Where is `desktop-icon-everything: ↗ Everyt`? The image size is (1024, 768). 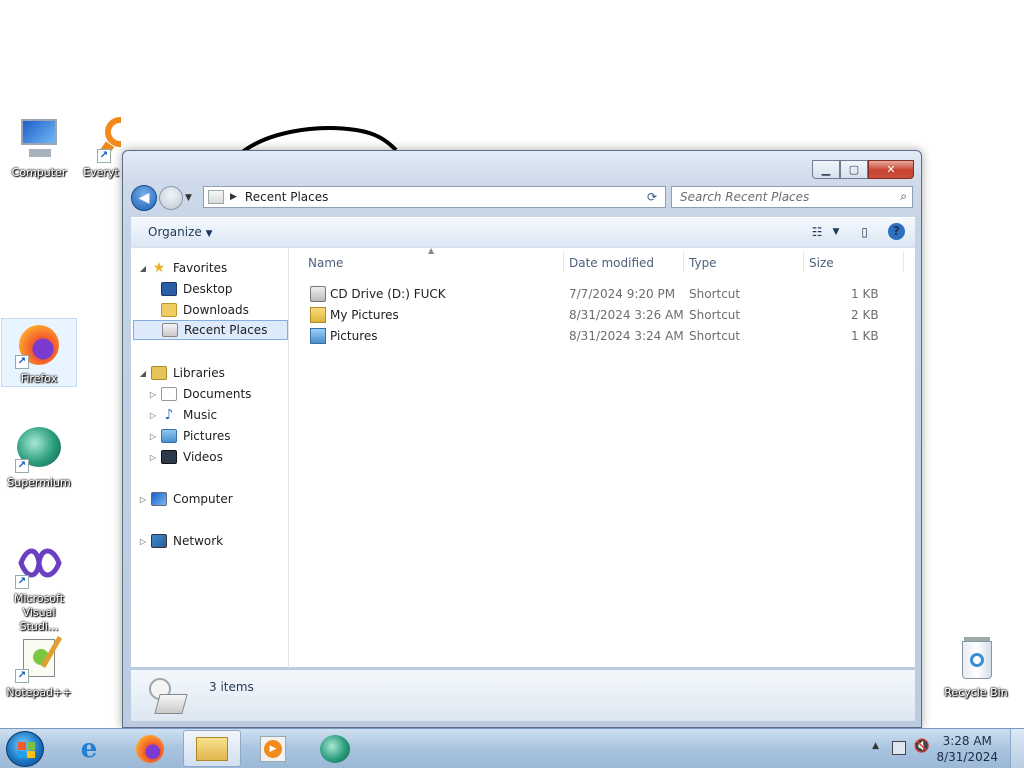
desktop-icon-everything: ↗ Everyt is located at coordinates (101, 146).